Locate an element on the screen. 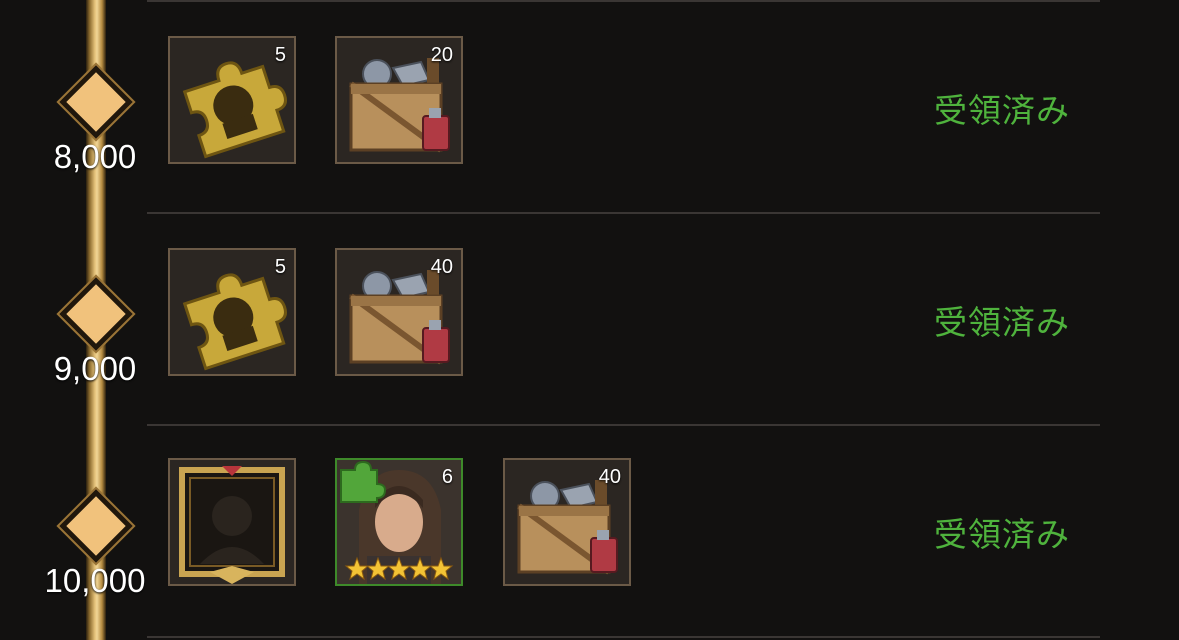  reward-quantity: 6 is located at coordinates (447, 477).